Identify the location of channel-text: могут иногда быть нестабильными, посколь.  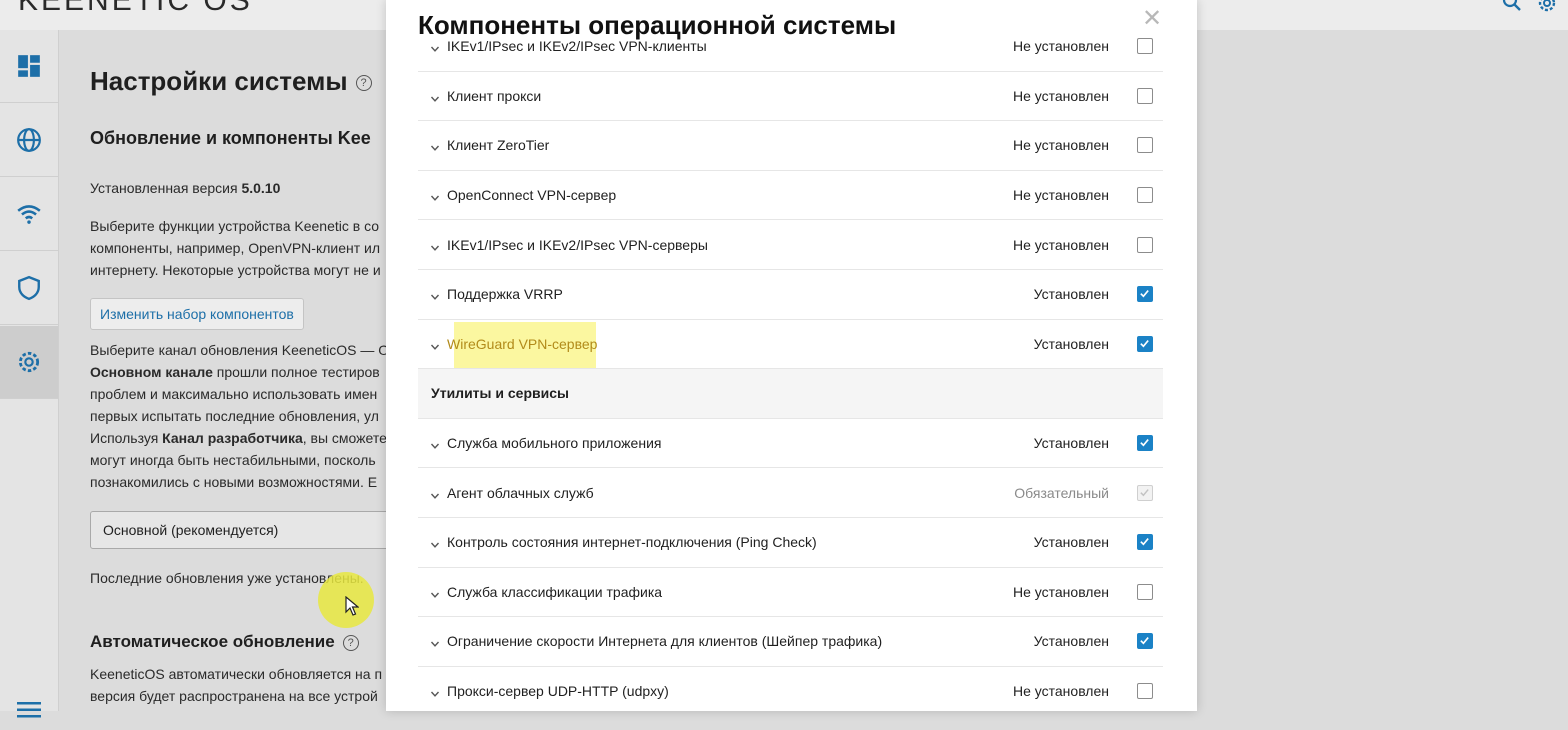
(233, 460).